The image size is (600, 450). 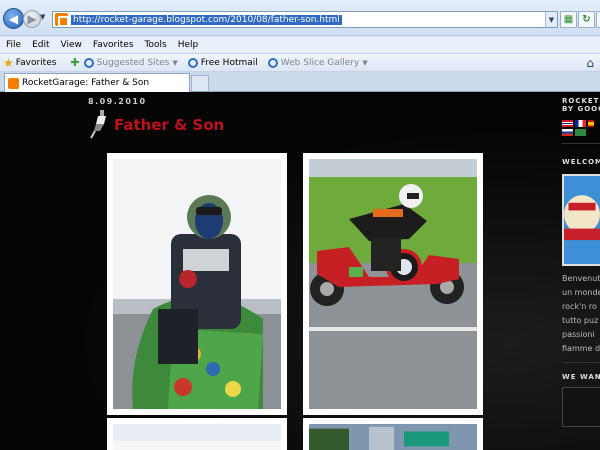 What do you see at coordinates (567, 132) in the screenshot?
I see `flag-russia-icon` at bounding box center [567, 132].